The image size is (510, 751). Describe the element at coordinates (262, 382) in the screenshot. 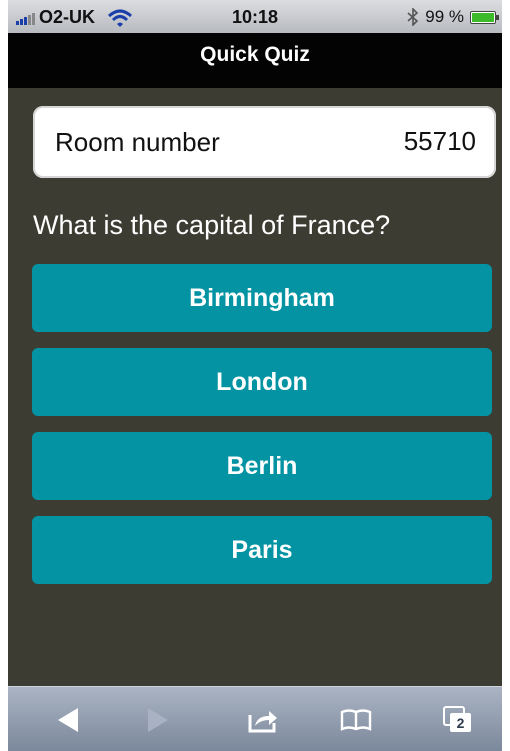

I see `answer-button-london: London` at that location.